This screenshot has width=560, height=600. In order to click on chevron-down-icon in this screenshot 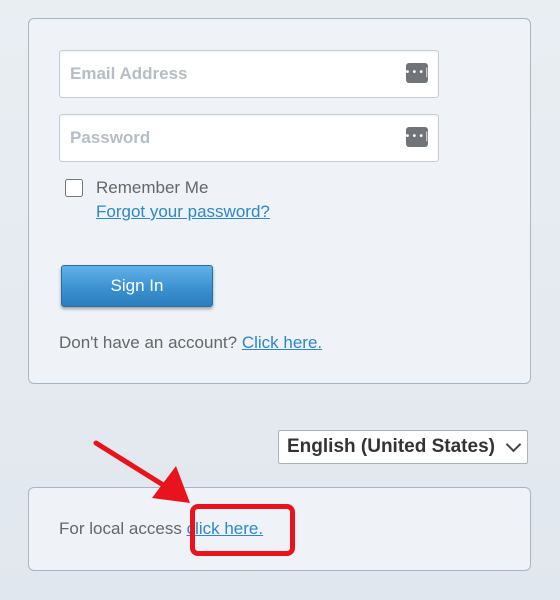, I will do `click(513, 444)`.